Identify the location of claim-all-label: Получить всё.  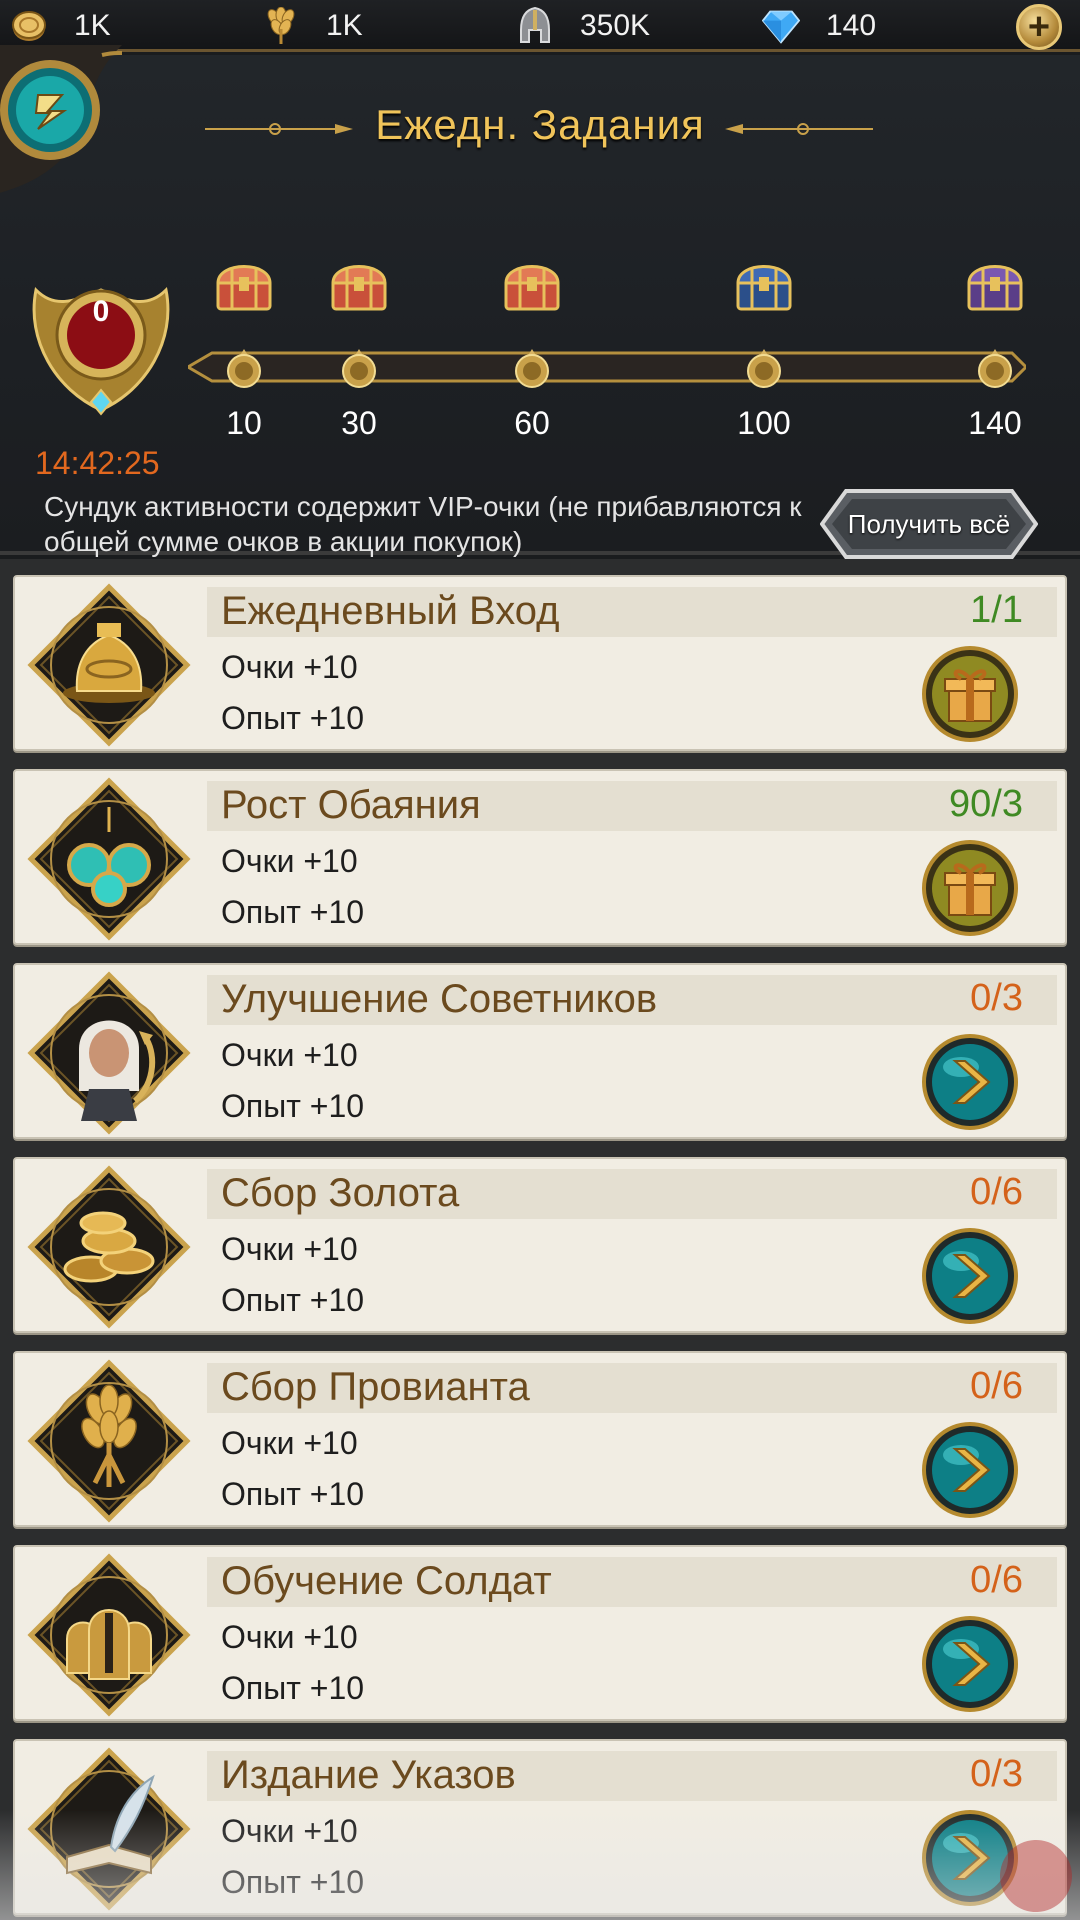
(929, 523).